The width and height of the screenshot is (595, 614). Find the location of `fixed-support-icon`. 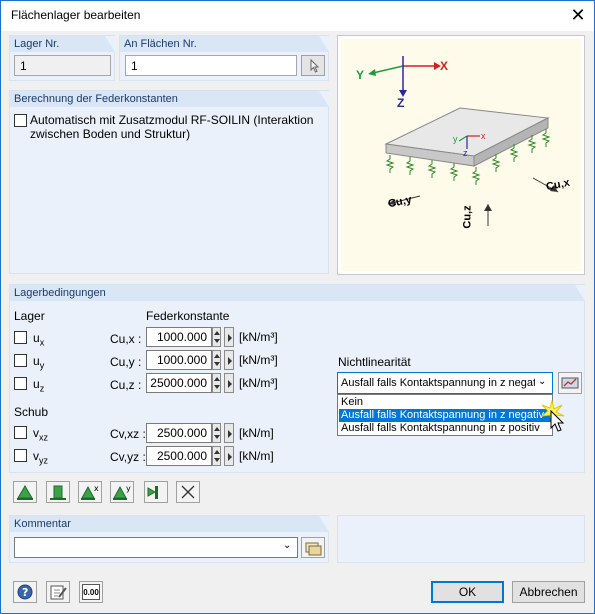

fixed-support-icon is located at coordinates (58, 492).